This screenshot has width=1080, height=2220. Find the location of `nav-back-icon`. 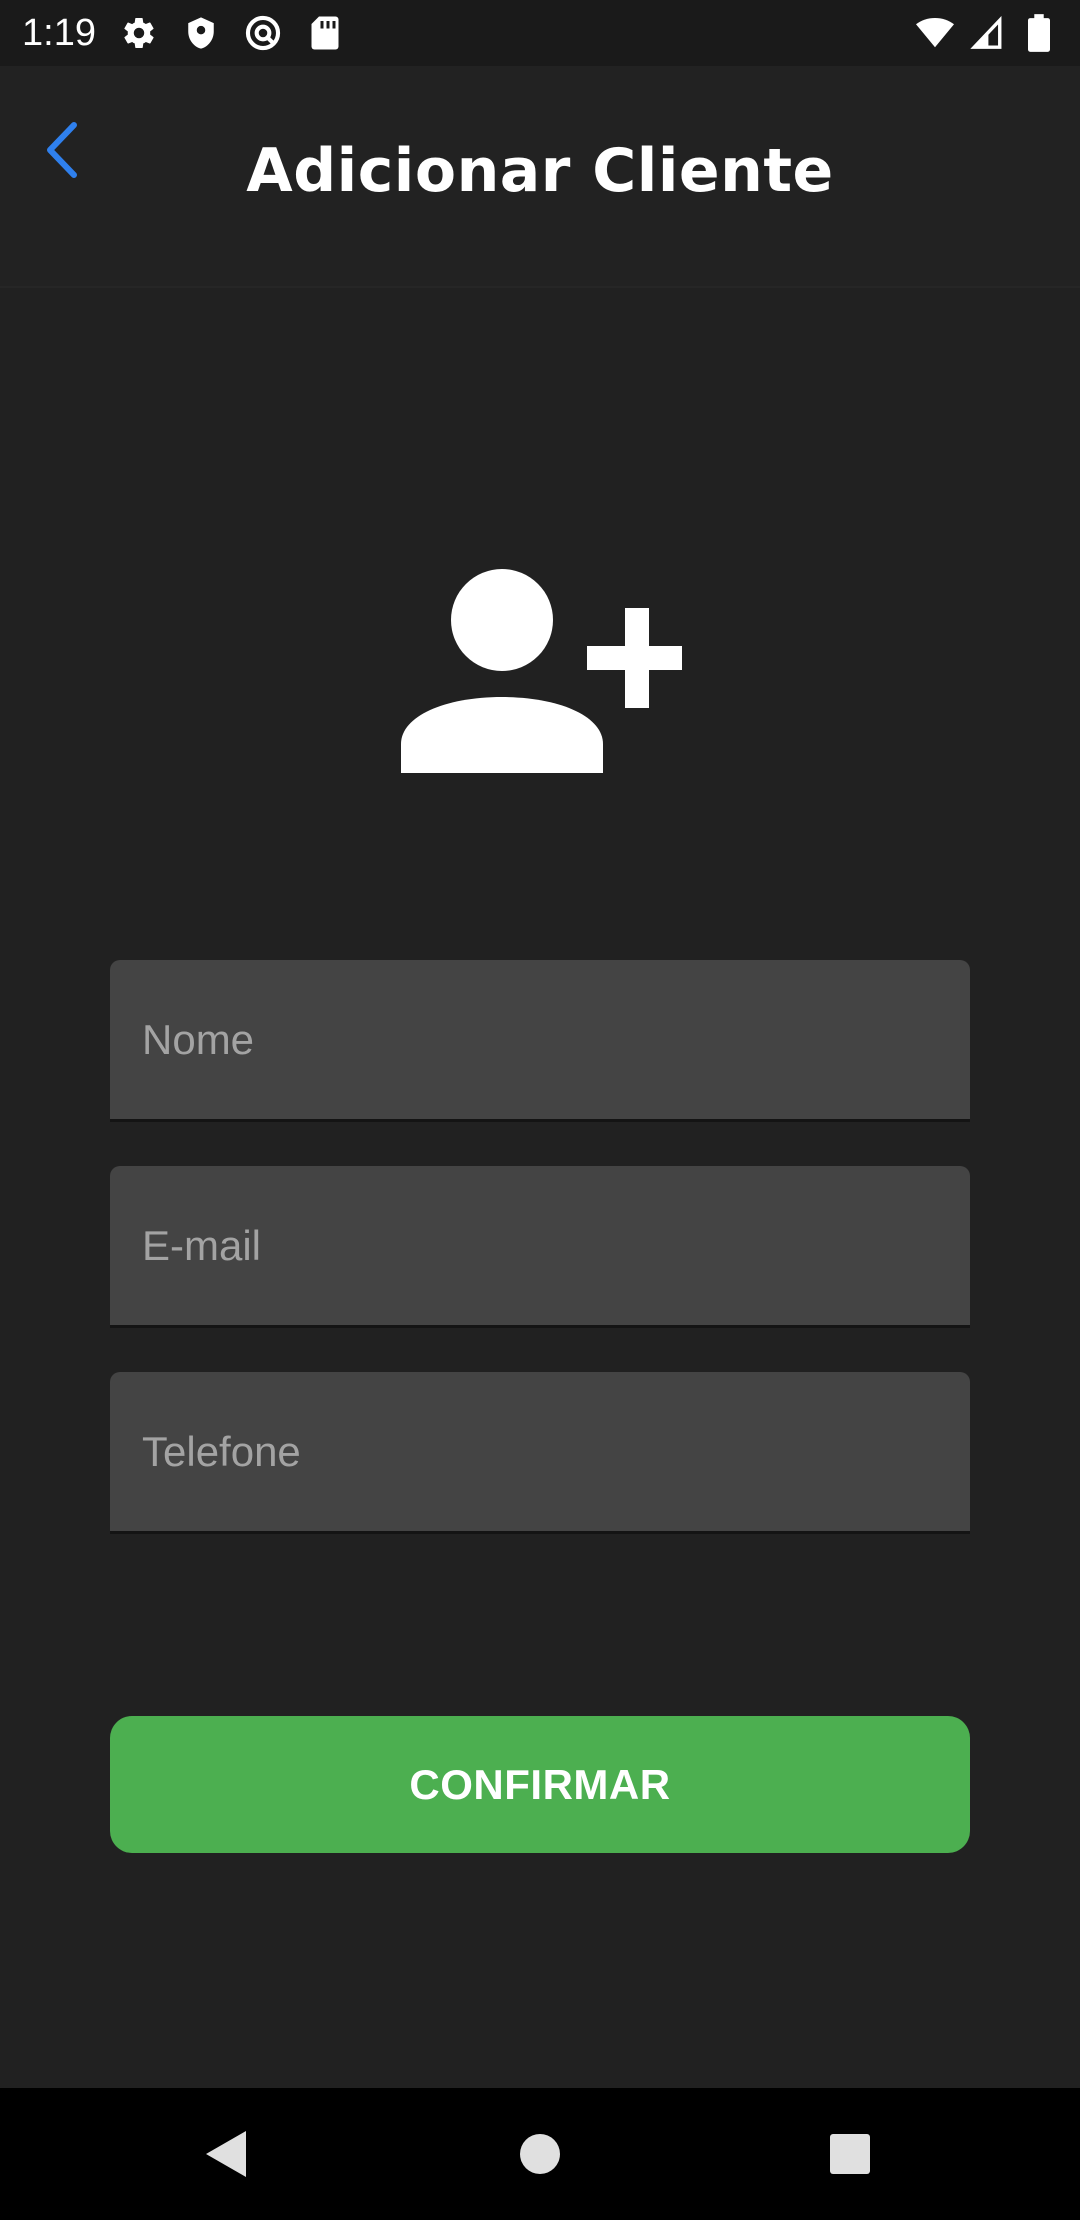

nav-back-icon is located at coordinates (226, 2154).